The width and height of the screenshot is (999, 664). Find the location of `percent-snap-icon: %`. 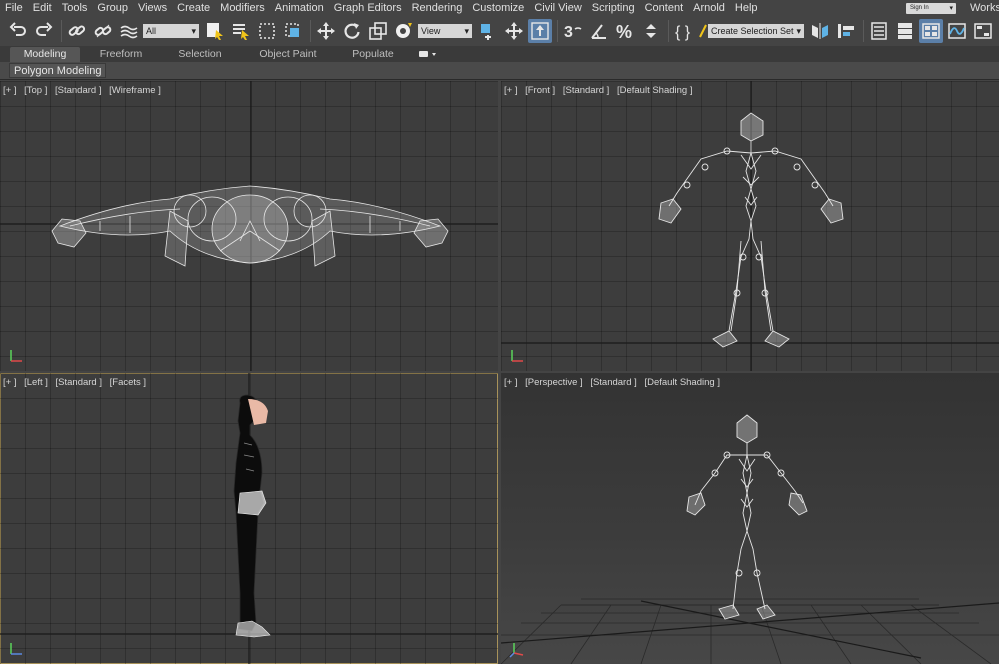

percent-snap-icon: % is located at coordinates (625, 31).